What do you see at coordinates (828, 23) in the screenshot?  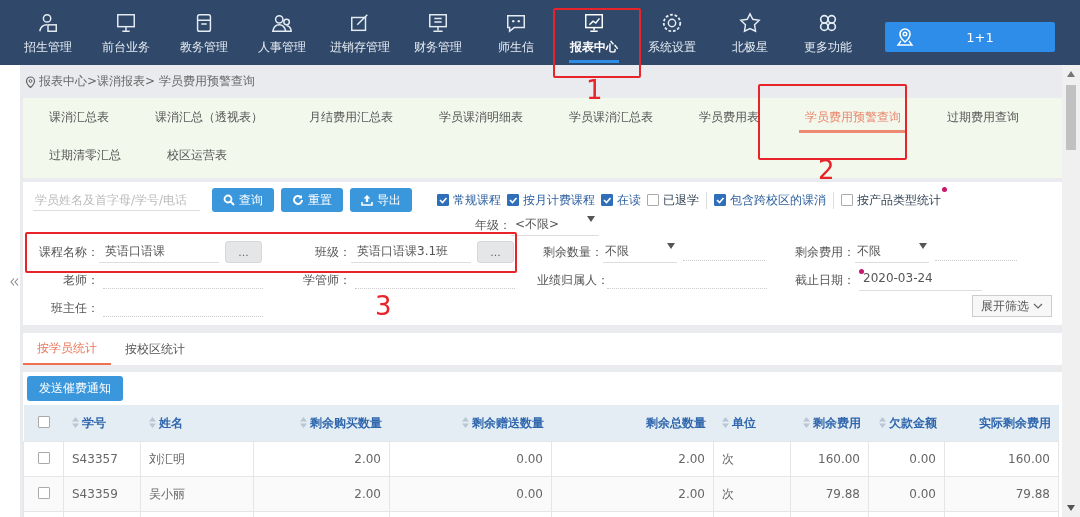 I see `clover-icon` at bounding box center [828, 23].